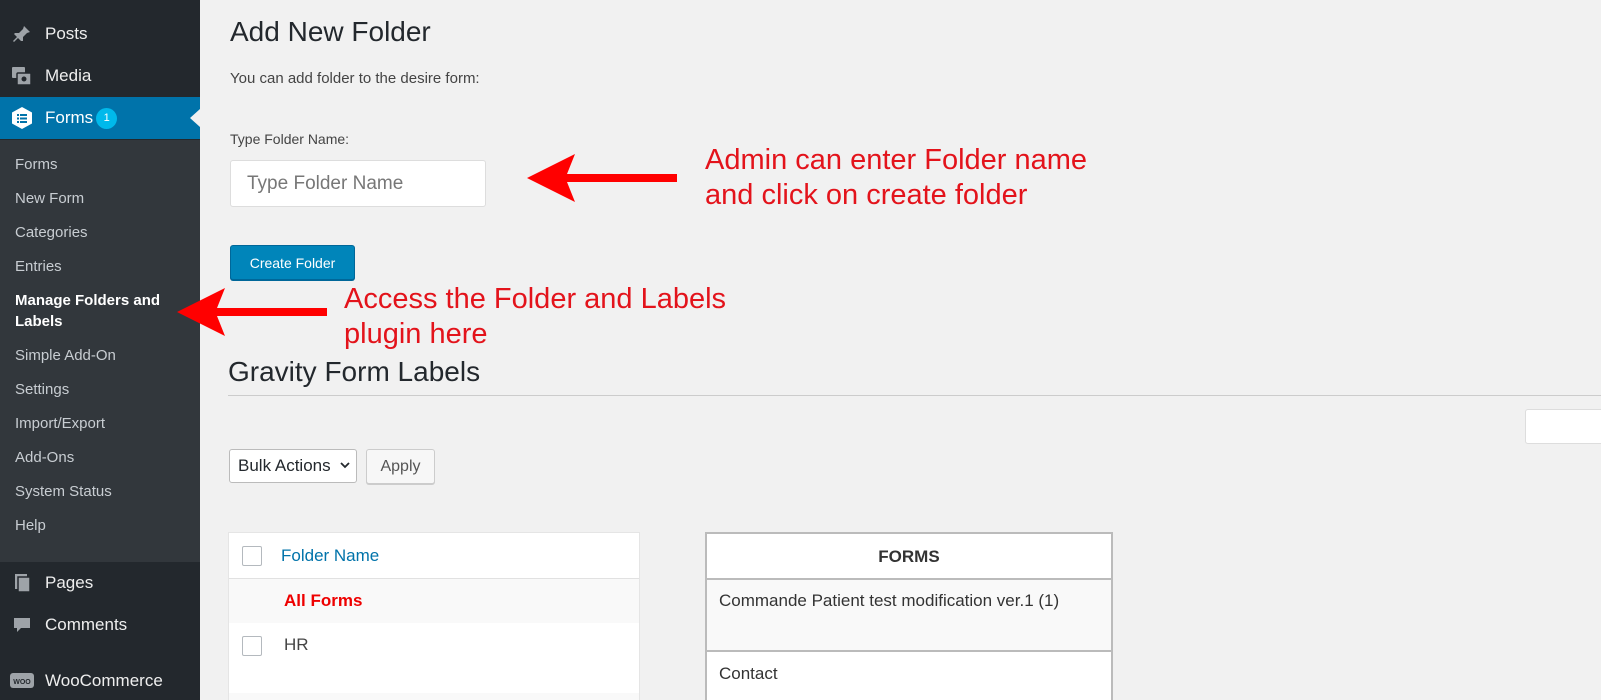 The width and height of the screenshot is (1601, 700). What do you see at coordinates (330, 31) in the screenshot?
I see `page-title: Add New Folder` at bounding box center [330, 31].